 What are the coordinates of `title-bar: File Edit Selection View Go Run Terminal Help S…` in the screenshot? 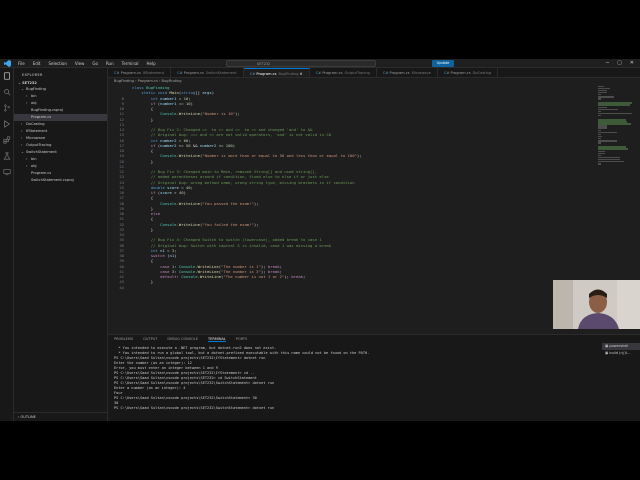 It's located at (320, 63).